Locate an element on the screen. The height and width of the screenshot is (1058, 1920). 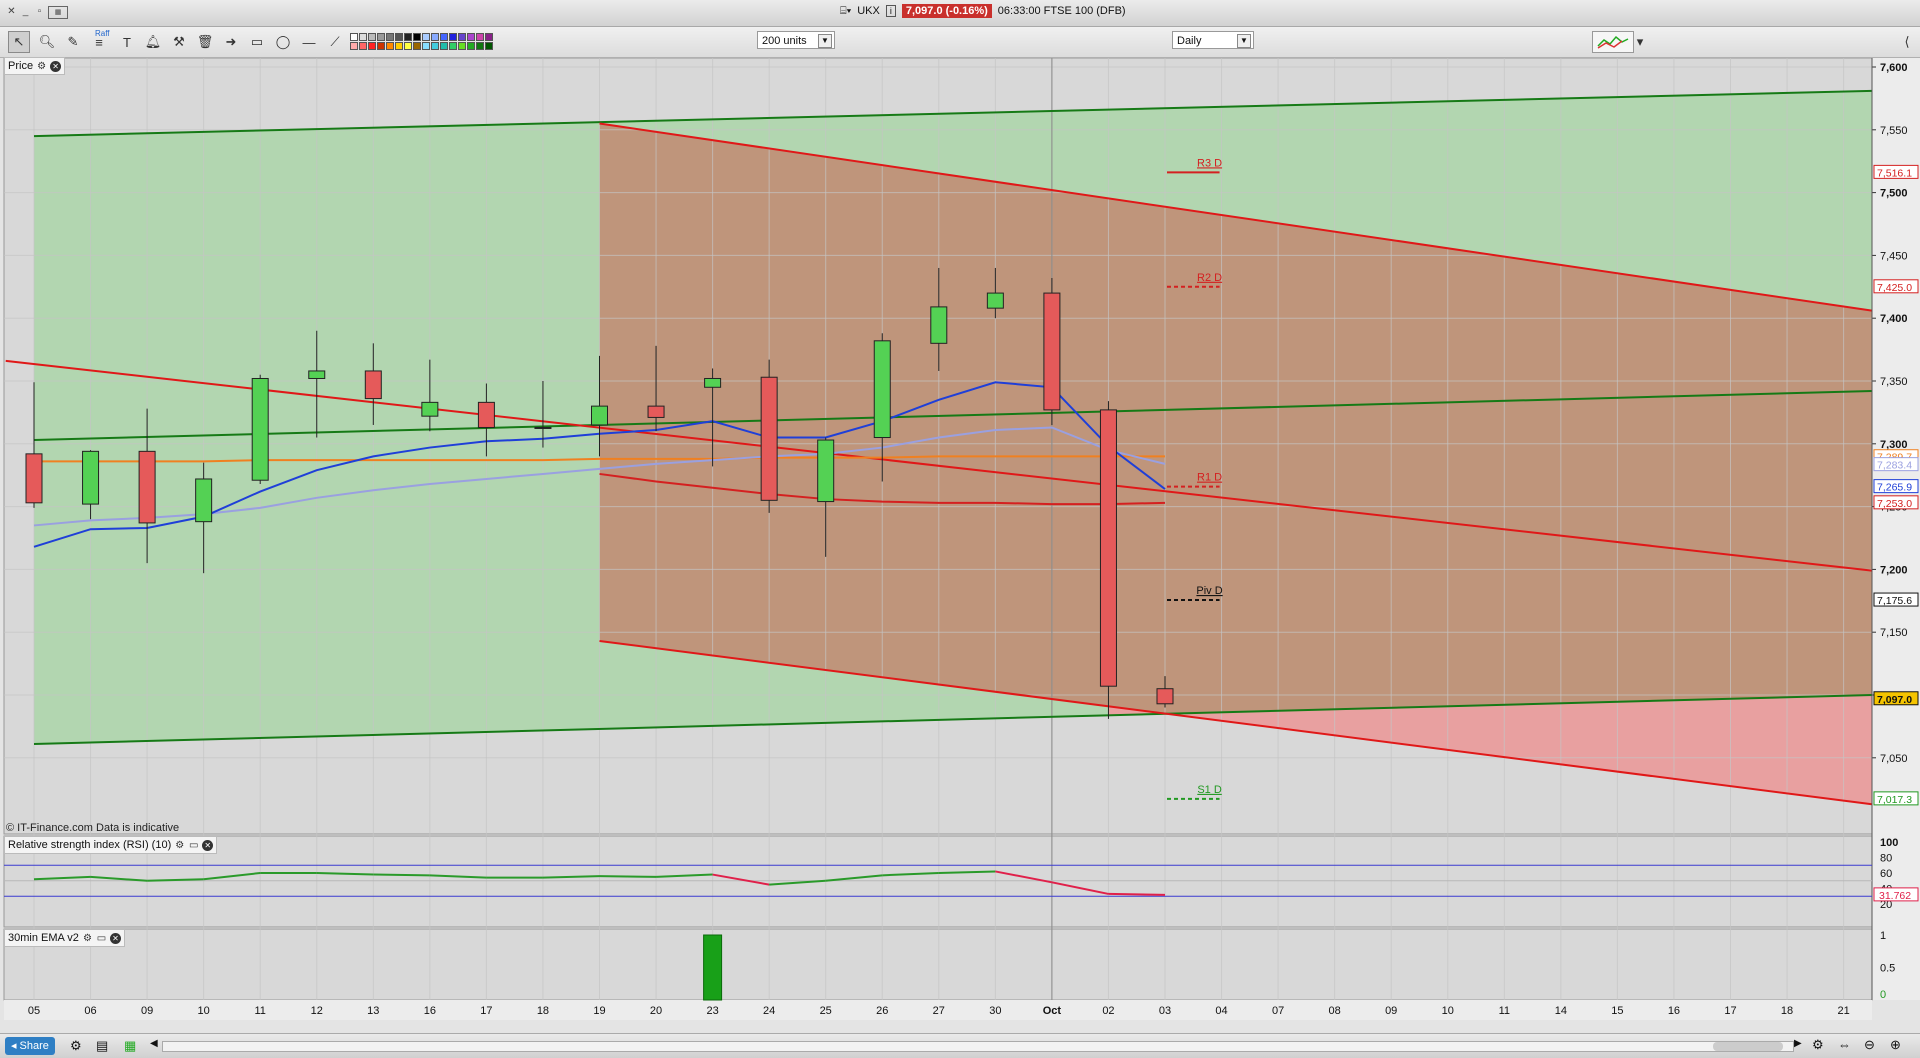
rsi-segment is located at coordinates (1137, 894).